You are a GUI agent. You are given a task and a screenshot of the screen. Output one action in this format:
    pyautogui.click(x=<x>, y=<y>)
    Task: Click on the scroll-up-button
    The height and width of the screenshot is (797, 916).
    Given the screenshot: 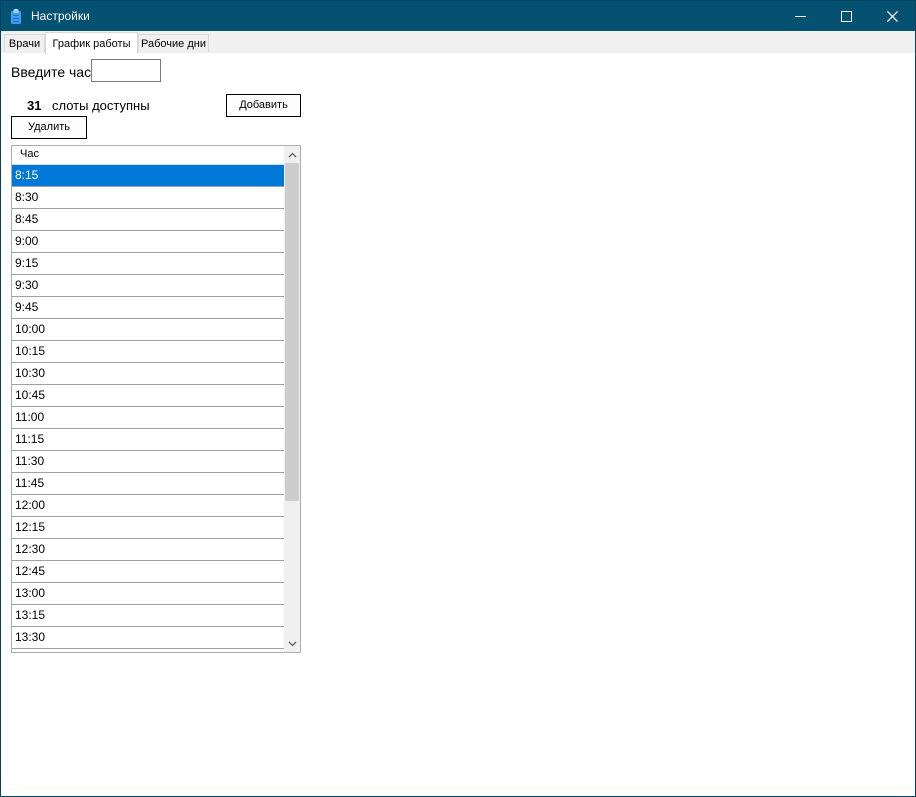 What is the action you would take?
    pyautogui.click(x=292, y=154)
    